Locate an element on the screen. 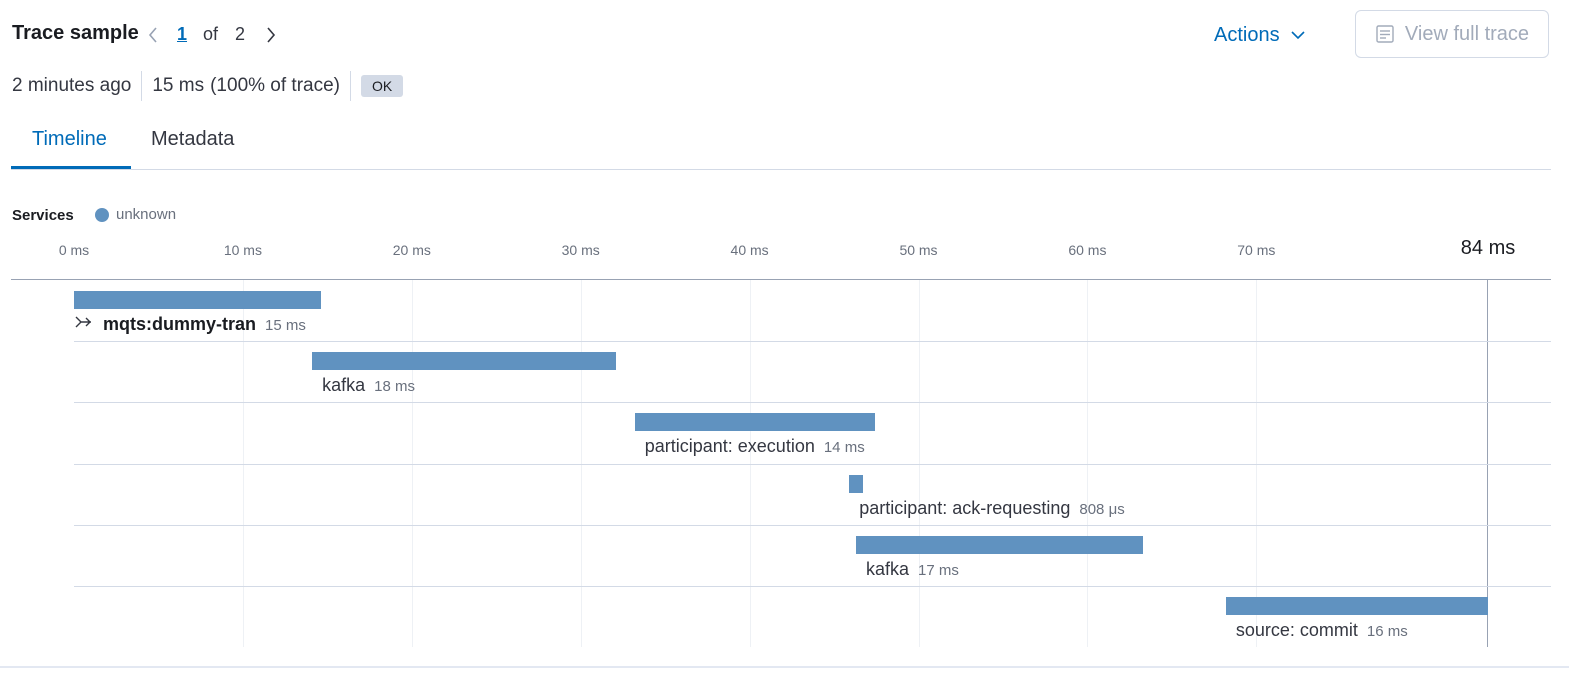 The image size is (1569, 673). legend-color-dot is located at coordinates (102, 215).